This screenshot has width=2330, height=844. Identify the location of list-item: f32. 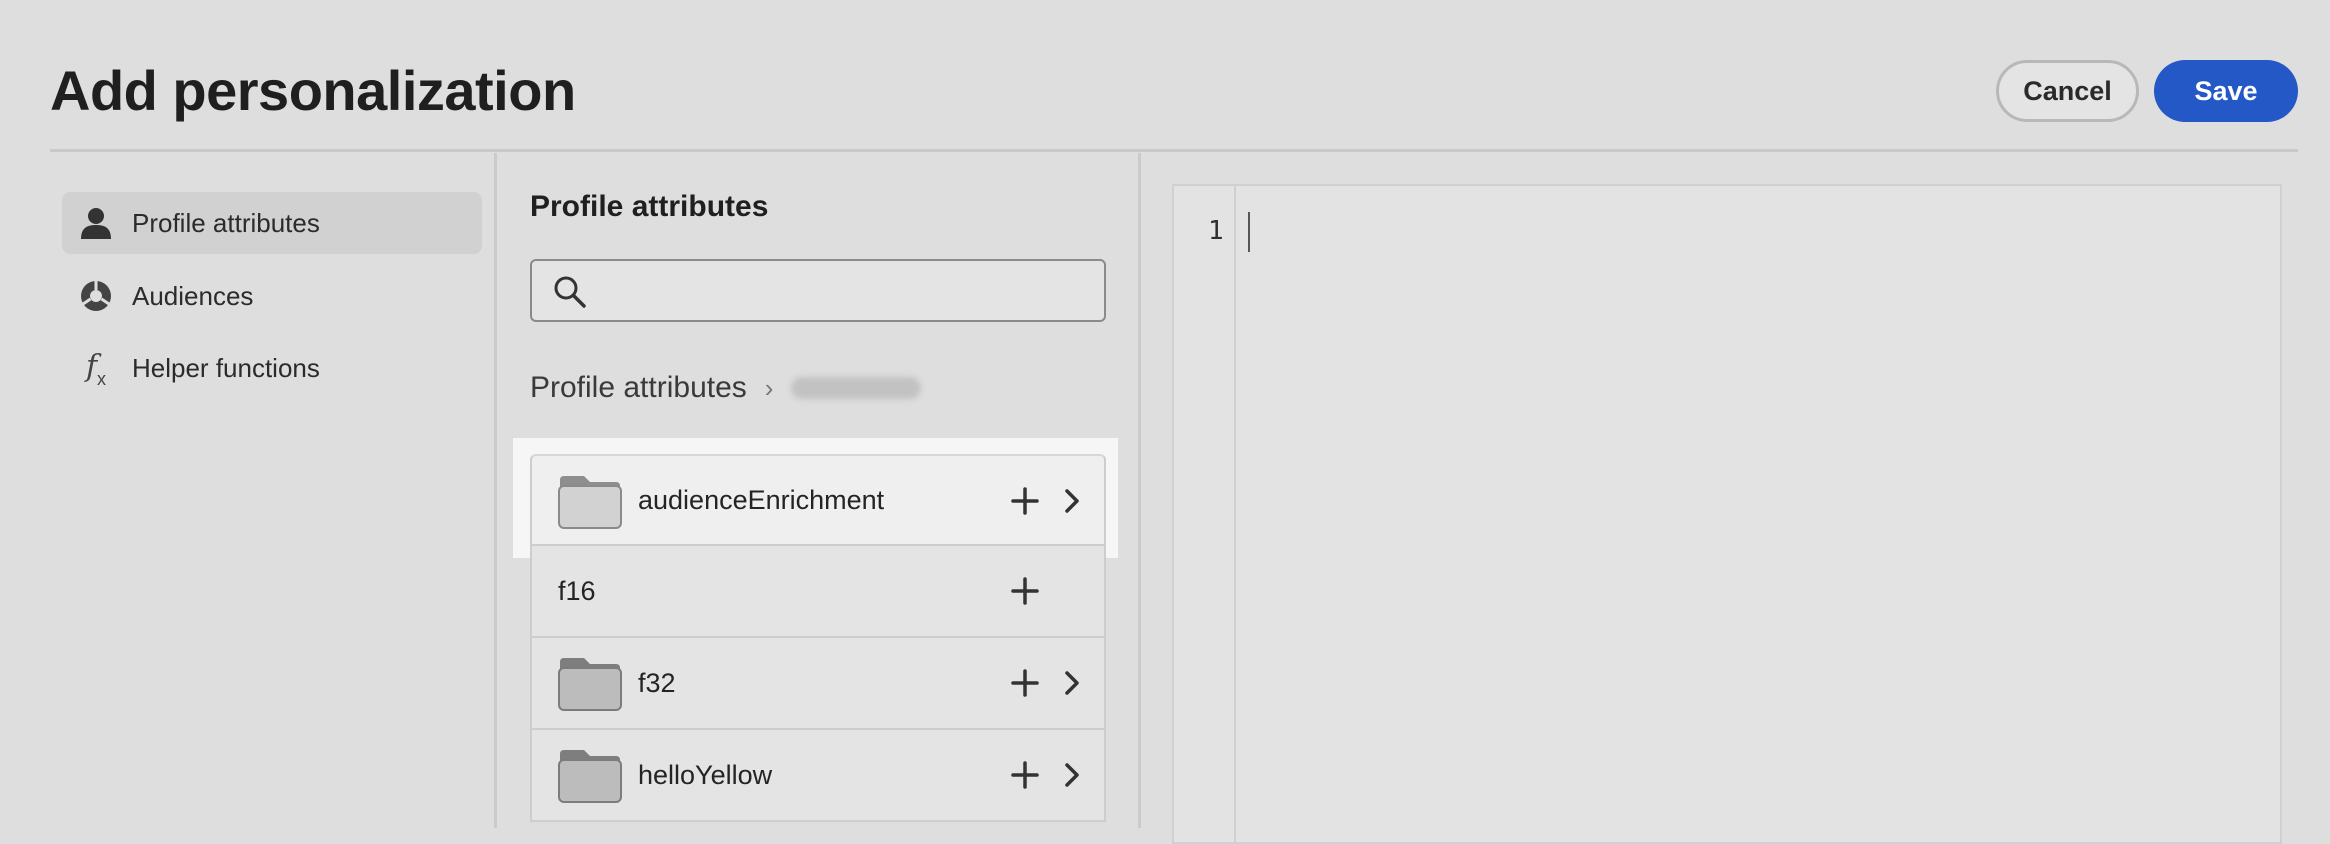
(818, 684).